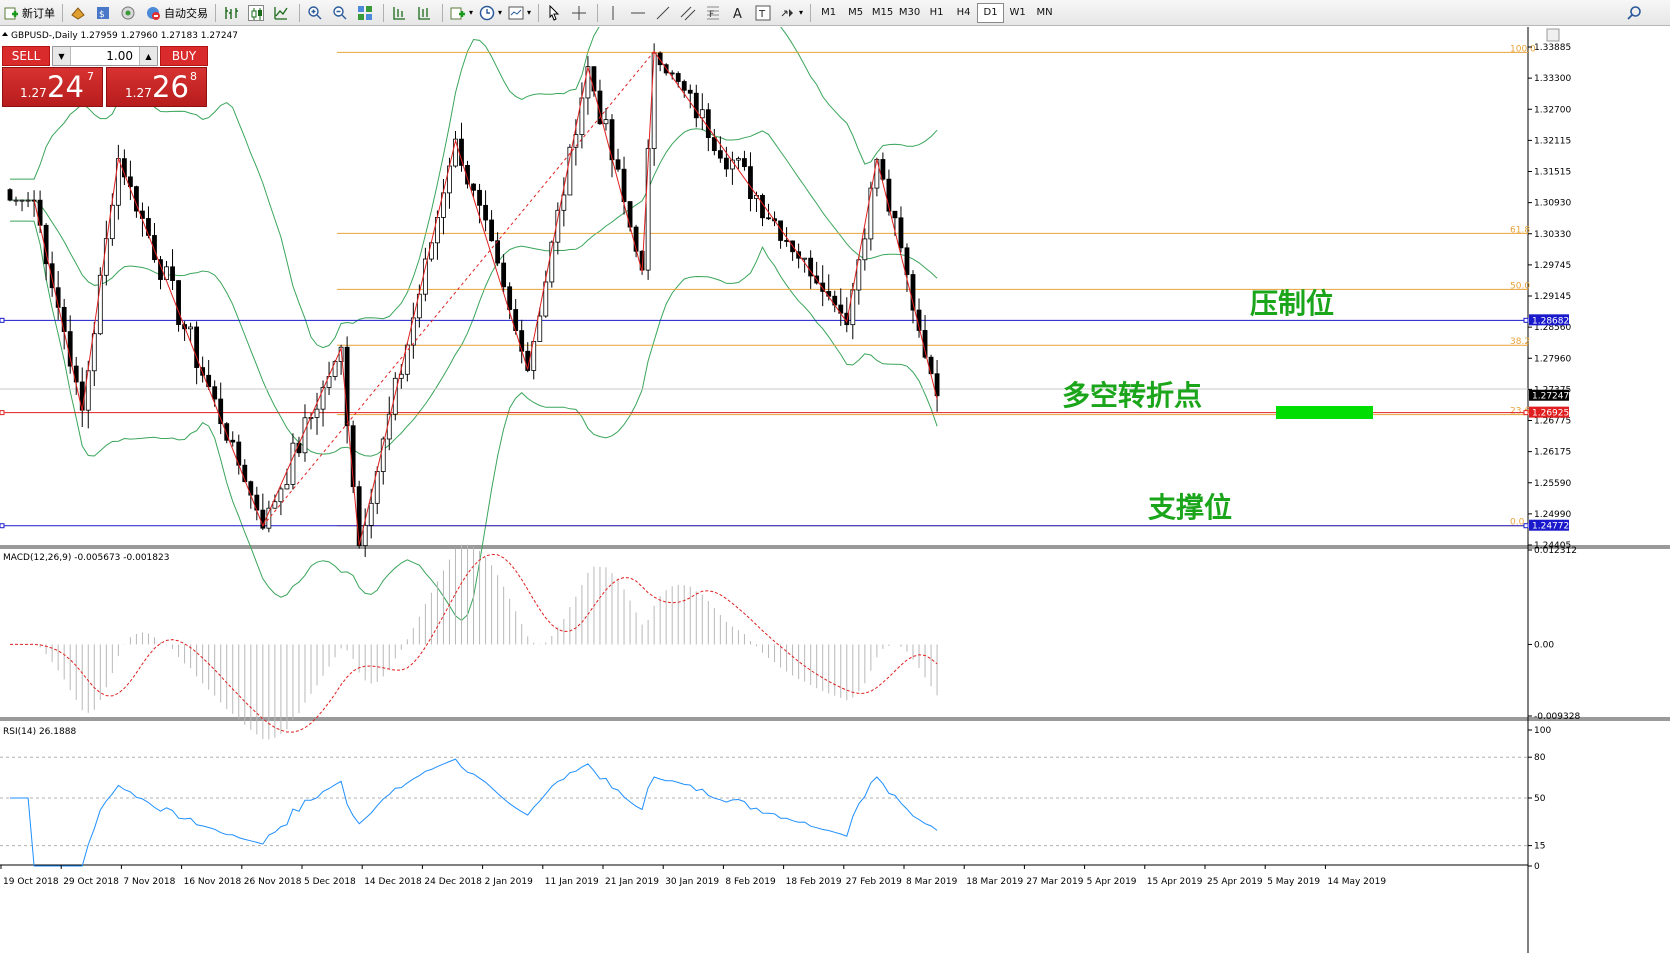 The height and width of the screenshot is (953, 1670). What do you see at coordinates (1550, 321) in the screenshot?
I see `price-tag-label: 1.28682` at bounding box center [1550, 321].